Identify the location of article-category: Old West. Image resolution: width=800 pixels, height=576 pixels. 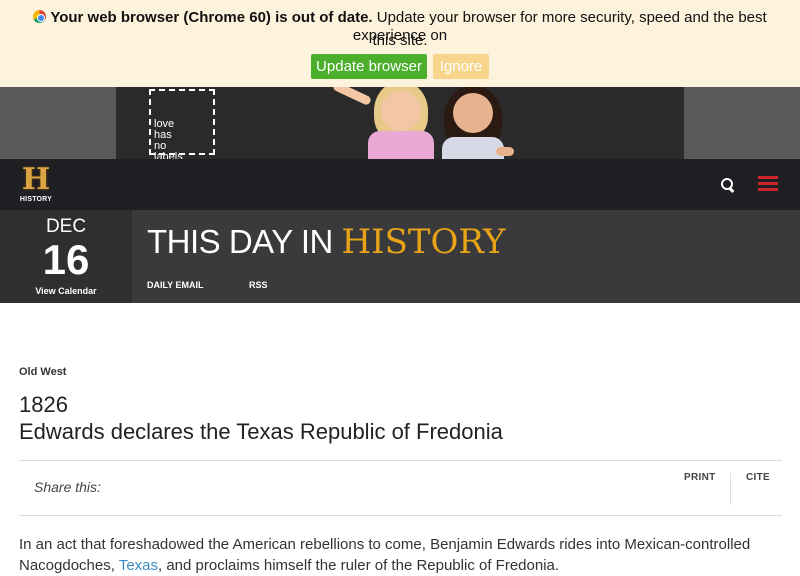
(42, 372).